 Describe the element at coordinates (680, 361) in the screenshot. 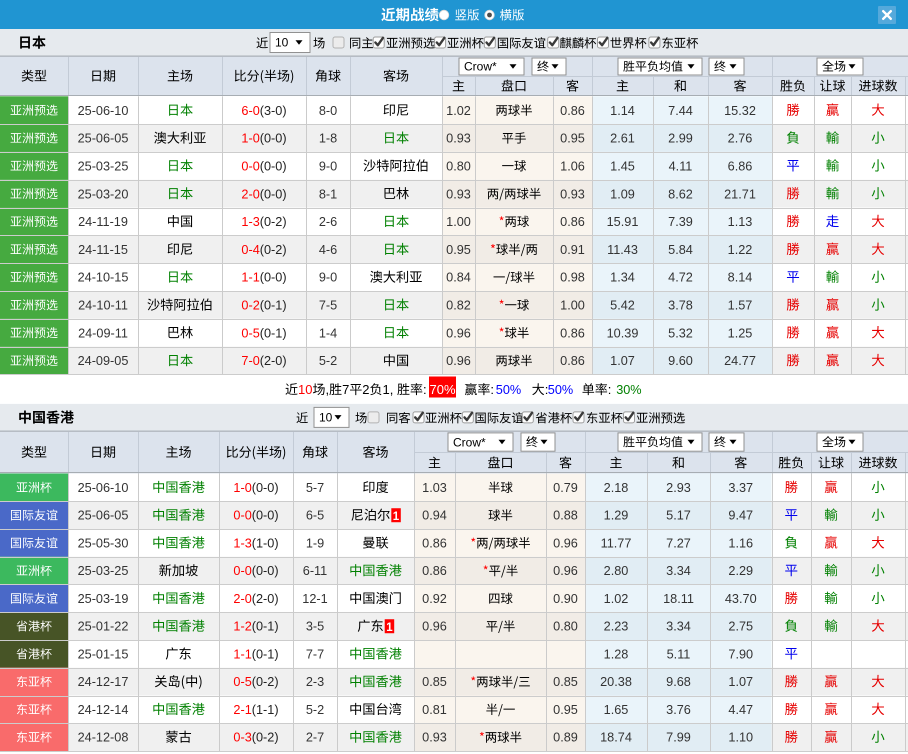

I see `svg-text: 9.60` at that location.